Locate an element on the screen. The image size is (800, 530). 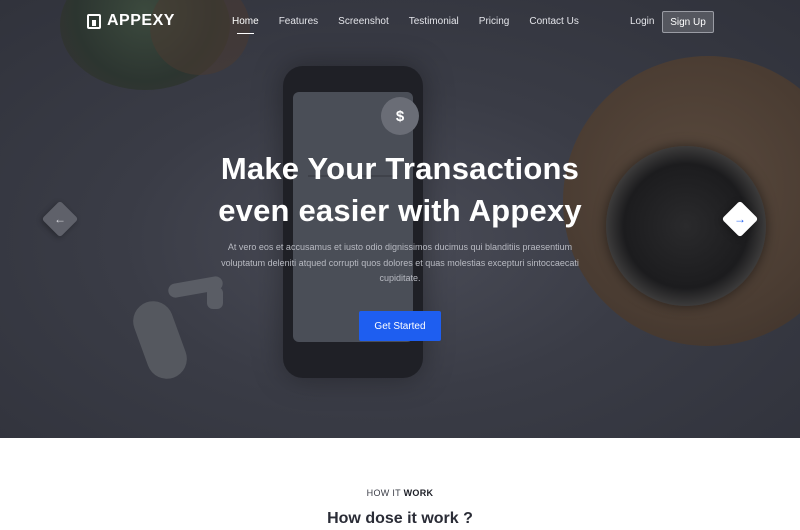
logo: APPEXY is located at coordinates (131, 21).